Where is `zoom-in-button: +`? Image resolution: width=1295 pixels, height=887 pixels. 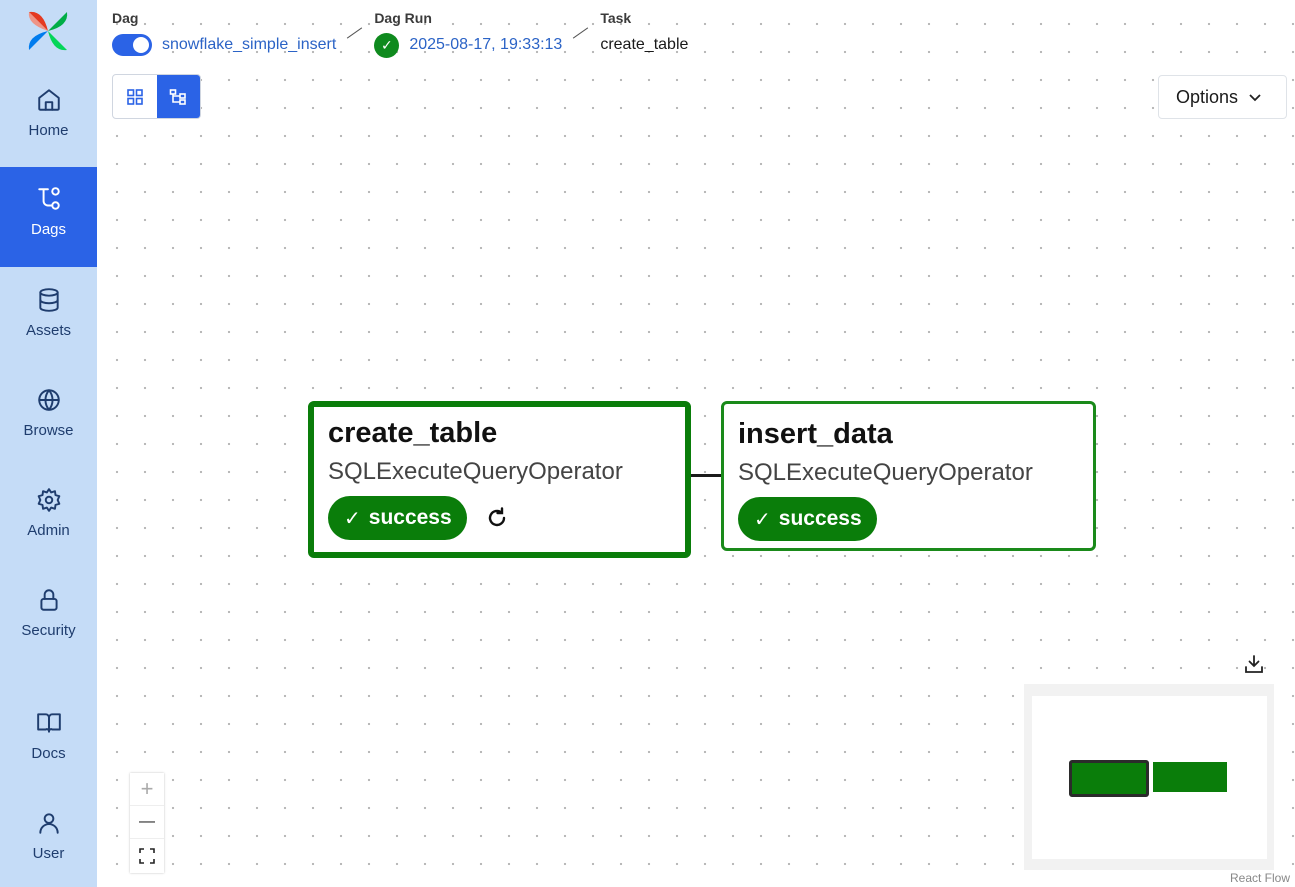 zoom-in-button: + is located at coordinates (147, 789).